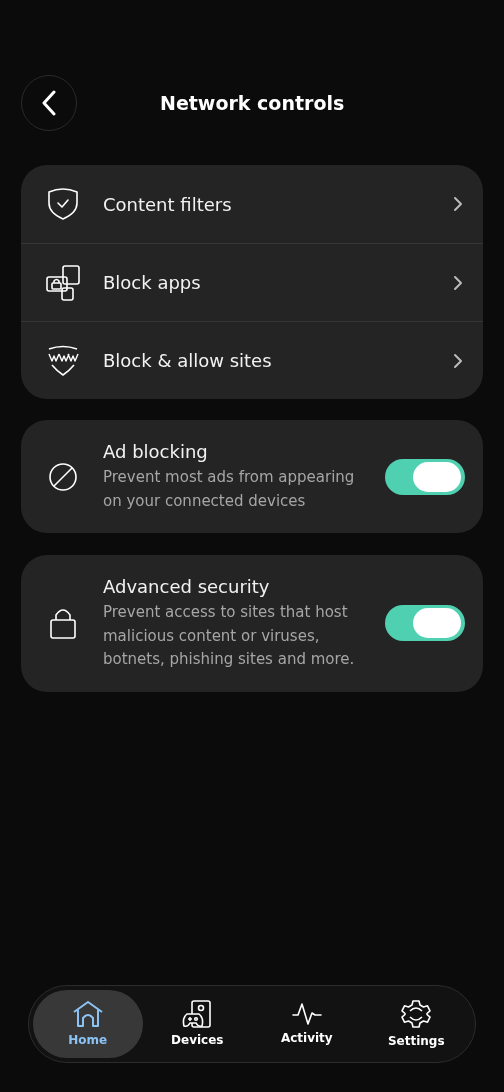 The height and width of the screenshot is (1092, 504). Describe the element at coordinates (229, 489) in the screenshot. I see `setting-description: Prevent most ads from appearing on your connected devices` at that location.